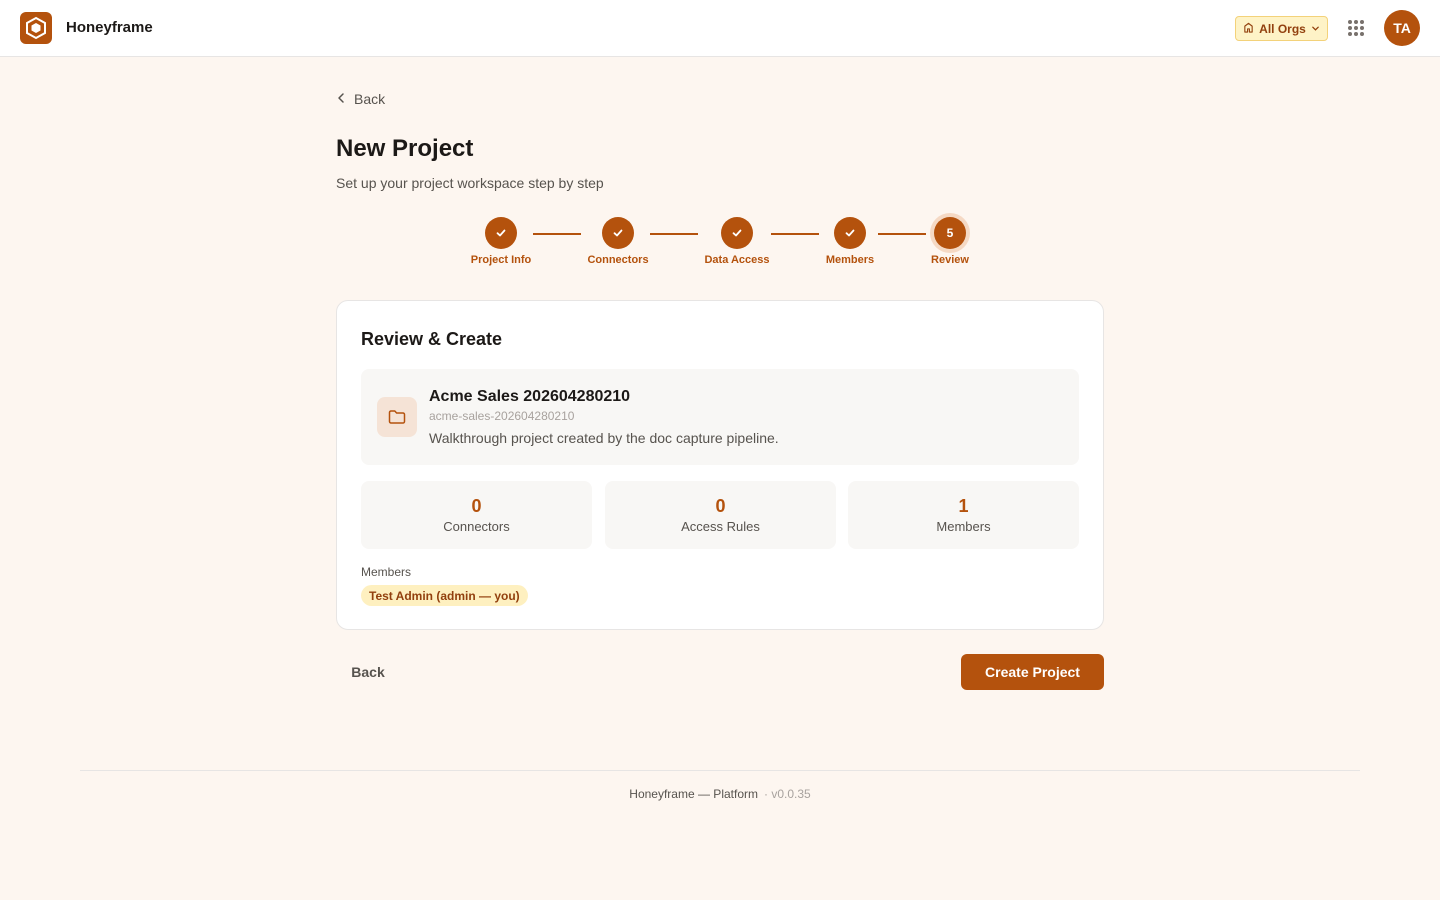 The width and height of the screenshot is (1440, 900). What do you see at coordinates (950, 233) in the screenshot?
I see `step-number: 5` at bounding box center [950, 233].